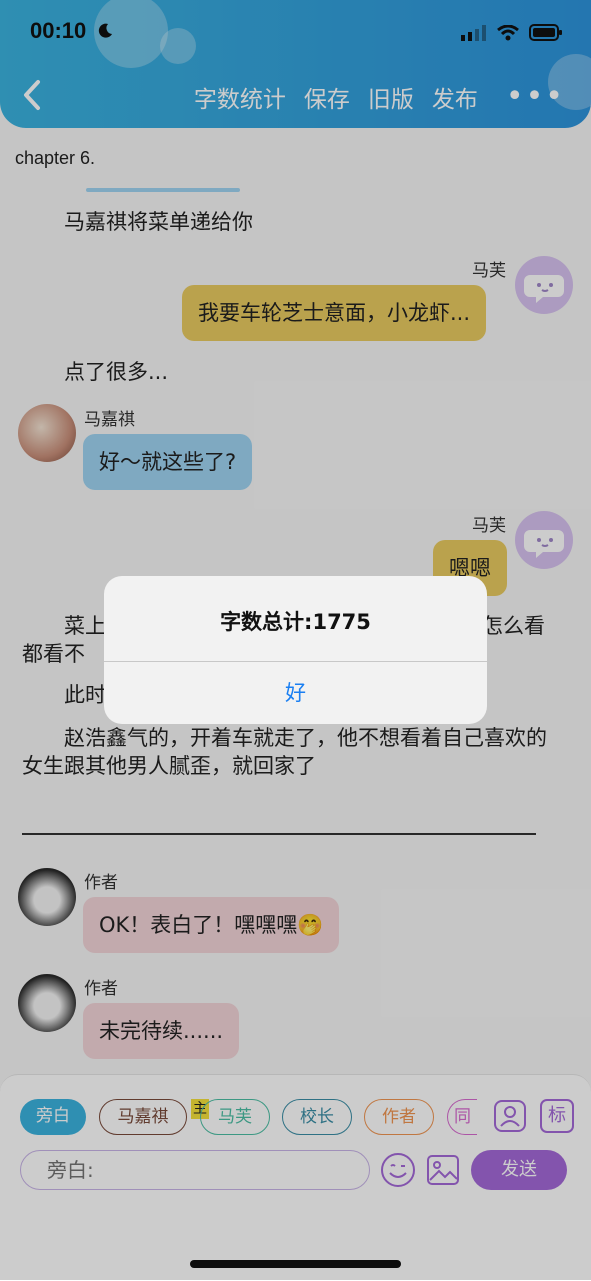 This screenshot has height=1281, width=591. I want to click on word-count-alert: 字数总计:1775 好, so click(295, 650).